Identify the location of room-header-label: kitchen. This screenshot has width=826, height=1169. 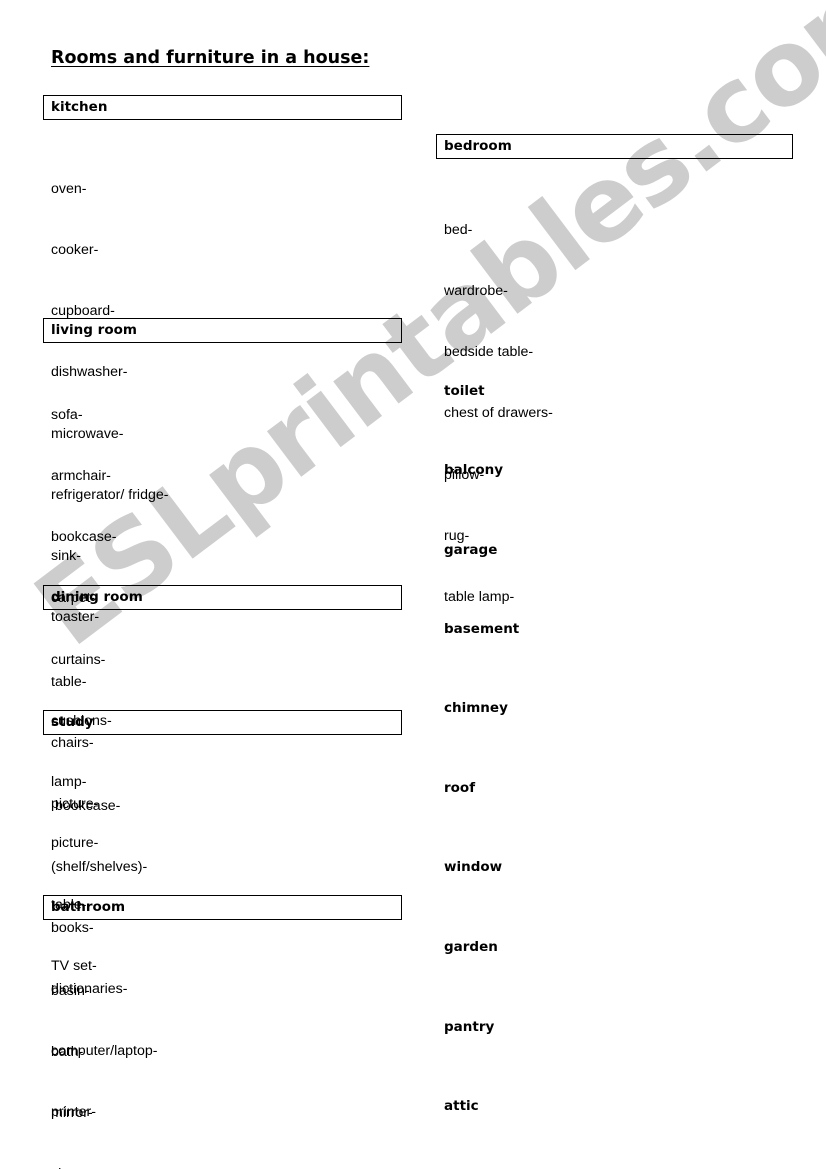
(79, 106).